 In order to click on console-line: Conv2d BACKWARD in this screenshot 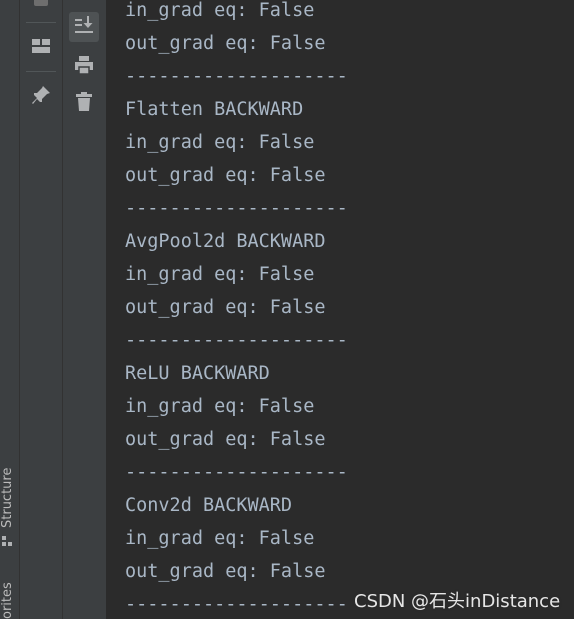, I will do `click(209, 505)`.